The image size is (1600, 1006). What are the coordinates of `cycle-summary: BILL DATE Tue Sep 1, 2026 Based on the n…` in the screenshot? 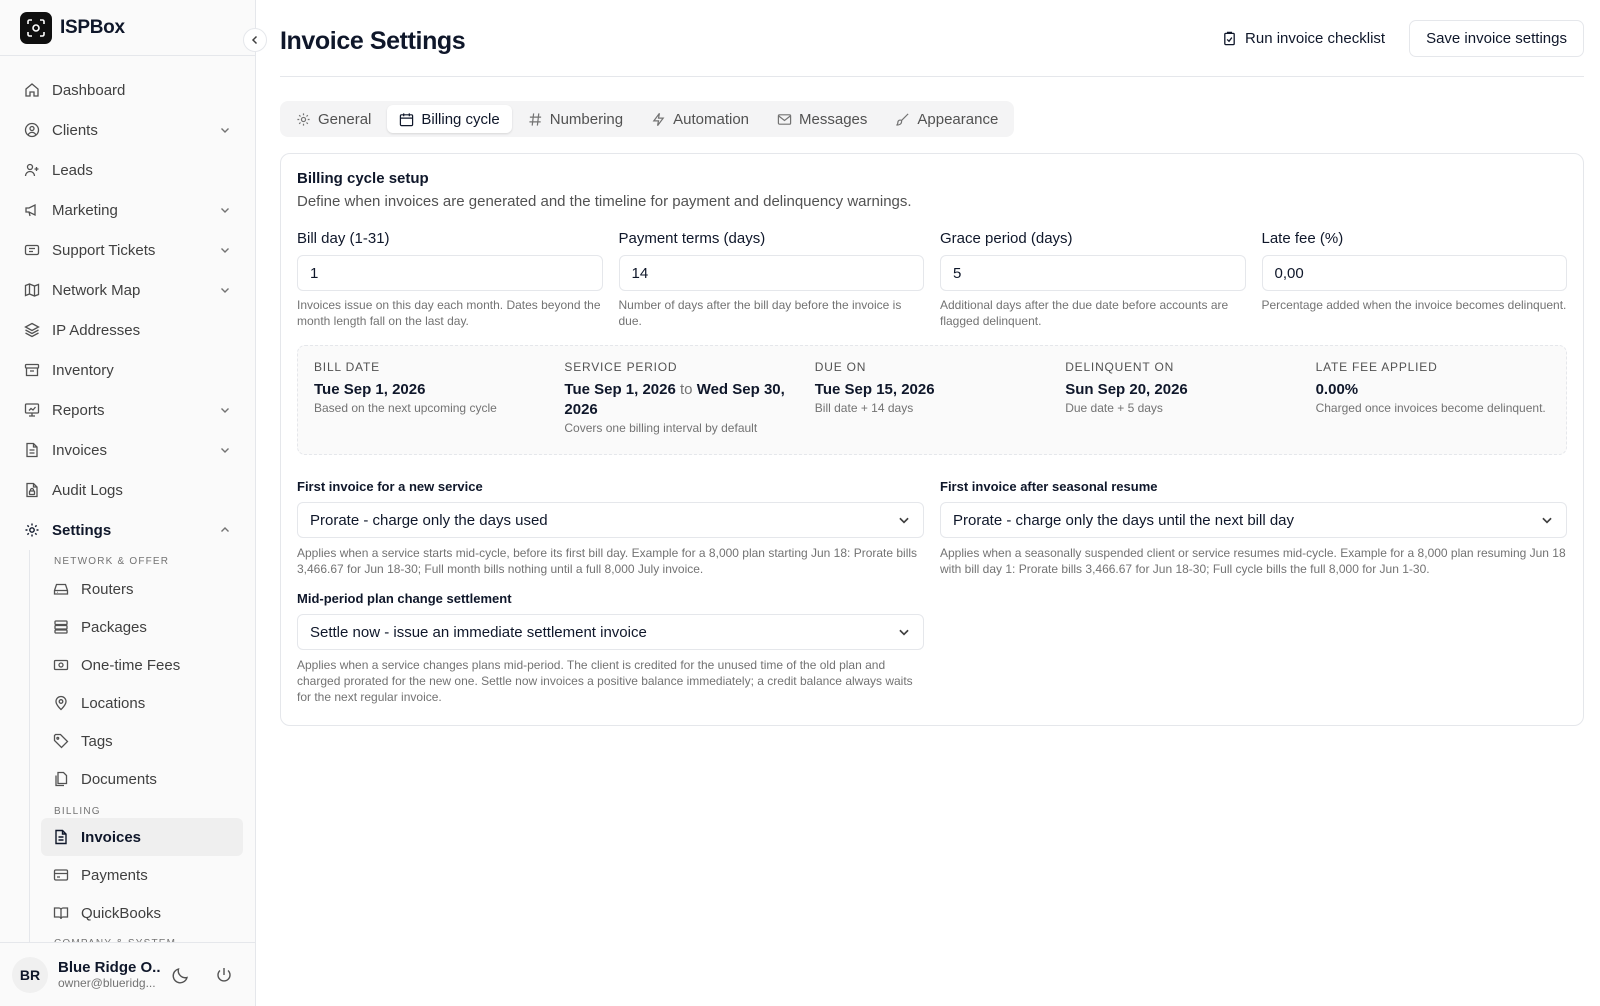 It's located at (932, 400).